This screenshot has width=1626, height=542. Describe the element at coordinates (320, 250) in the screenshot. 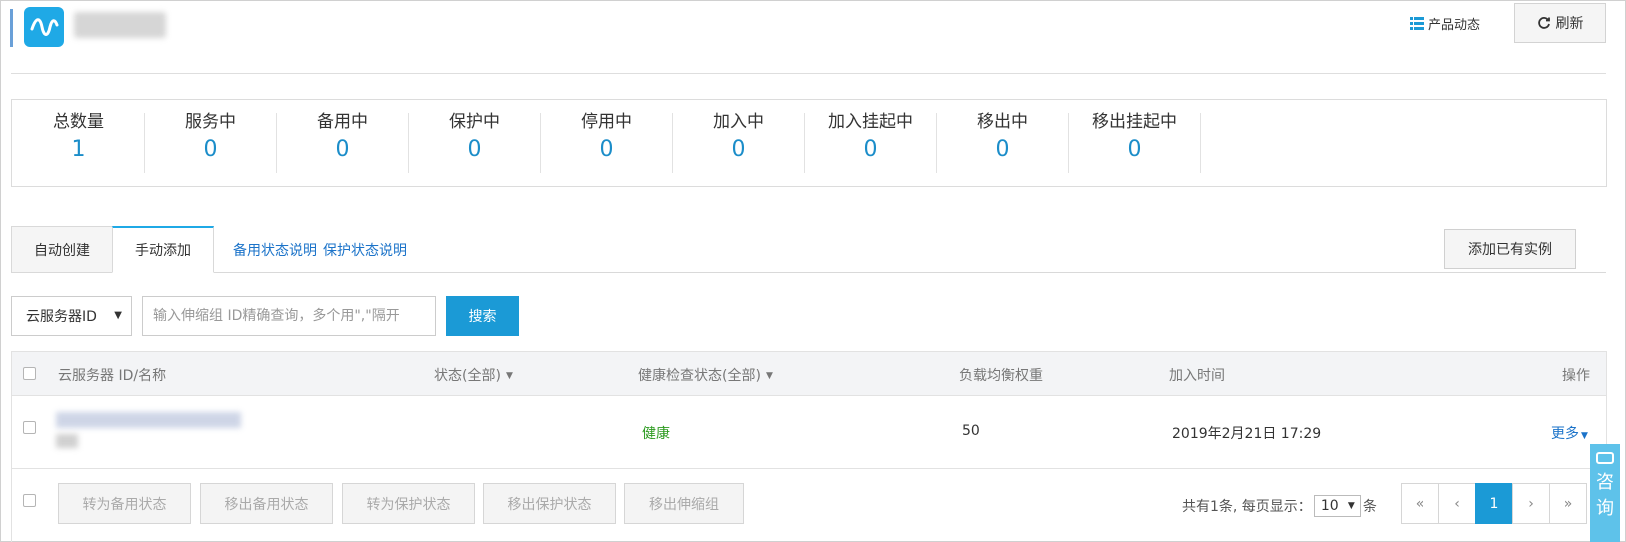

I see `status-help-links: 备用状态说明 保护状态说明` at that location.